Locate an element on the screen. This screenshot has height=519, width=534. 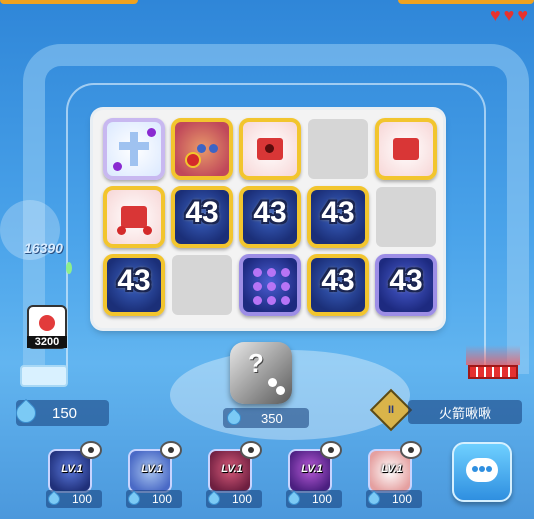
energy-display: 150 is located at coordinates (60, 413).